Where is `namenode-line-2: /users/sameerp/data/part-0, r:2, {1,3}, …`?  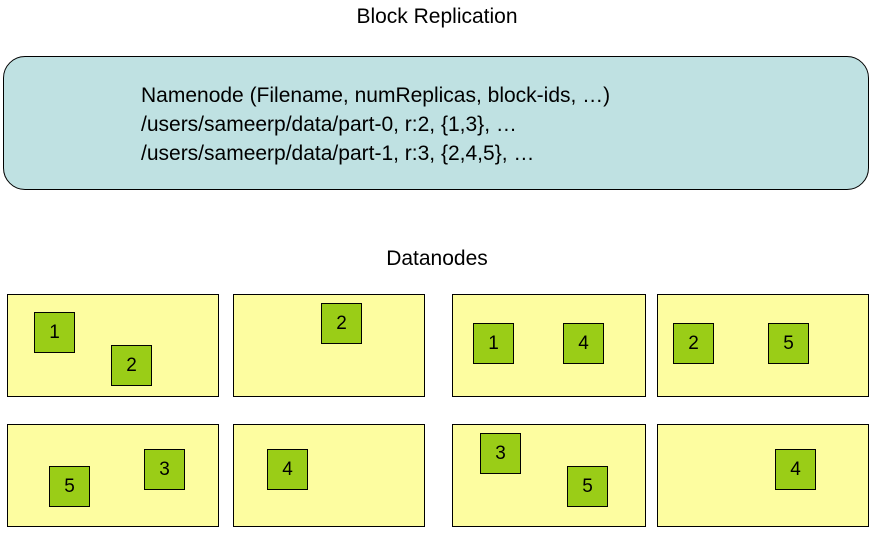 namenode-line-2: /users/sameerp/data/part-0, r:2, {1,3}, … is located at coordinates (329, 124).